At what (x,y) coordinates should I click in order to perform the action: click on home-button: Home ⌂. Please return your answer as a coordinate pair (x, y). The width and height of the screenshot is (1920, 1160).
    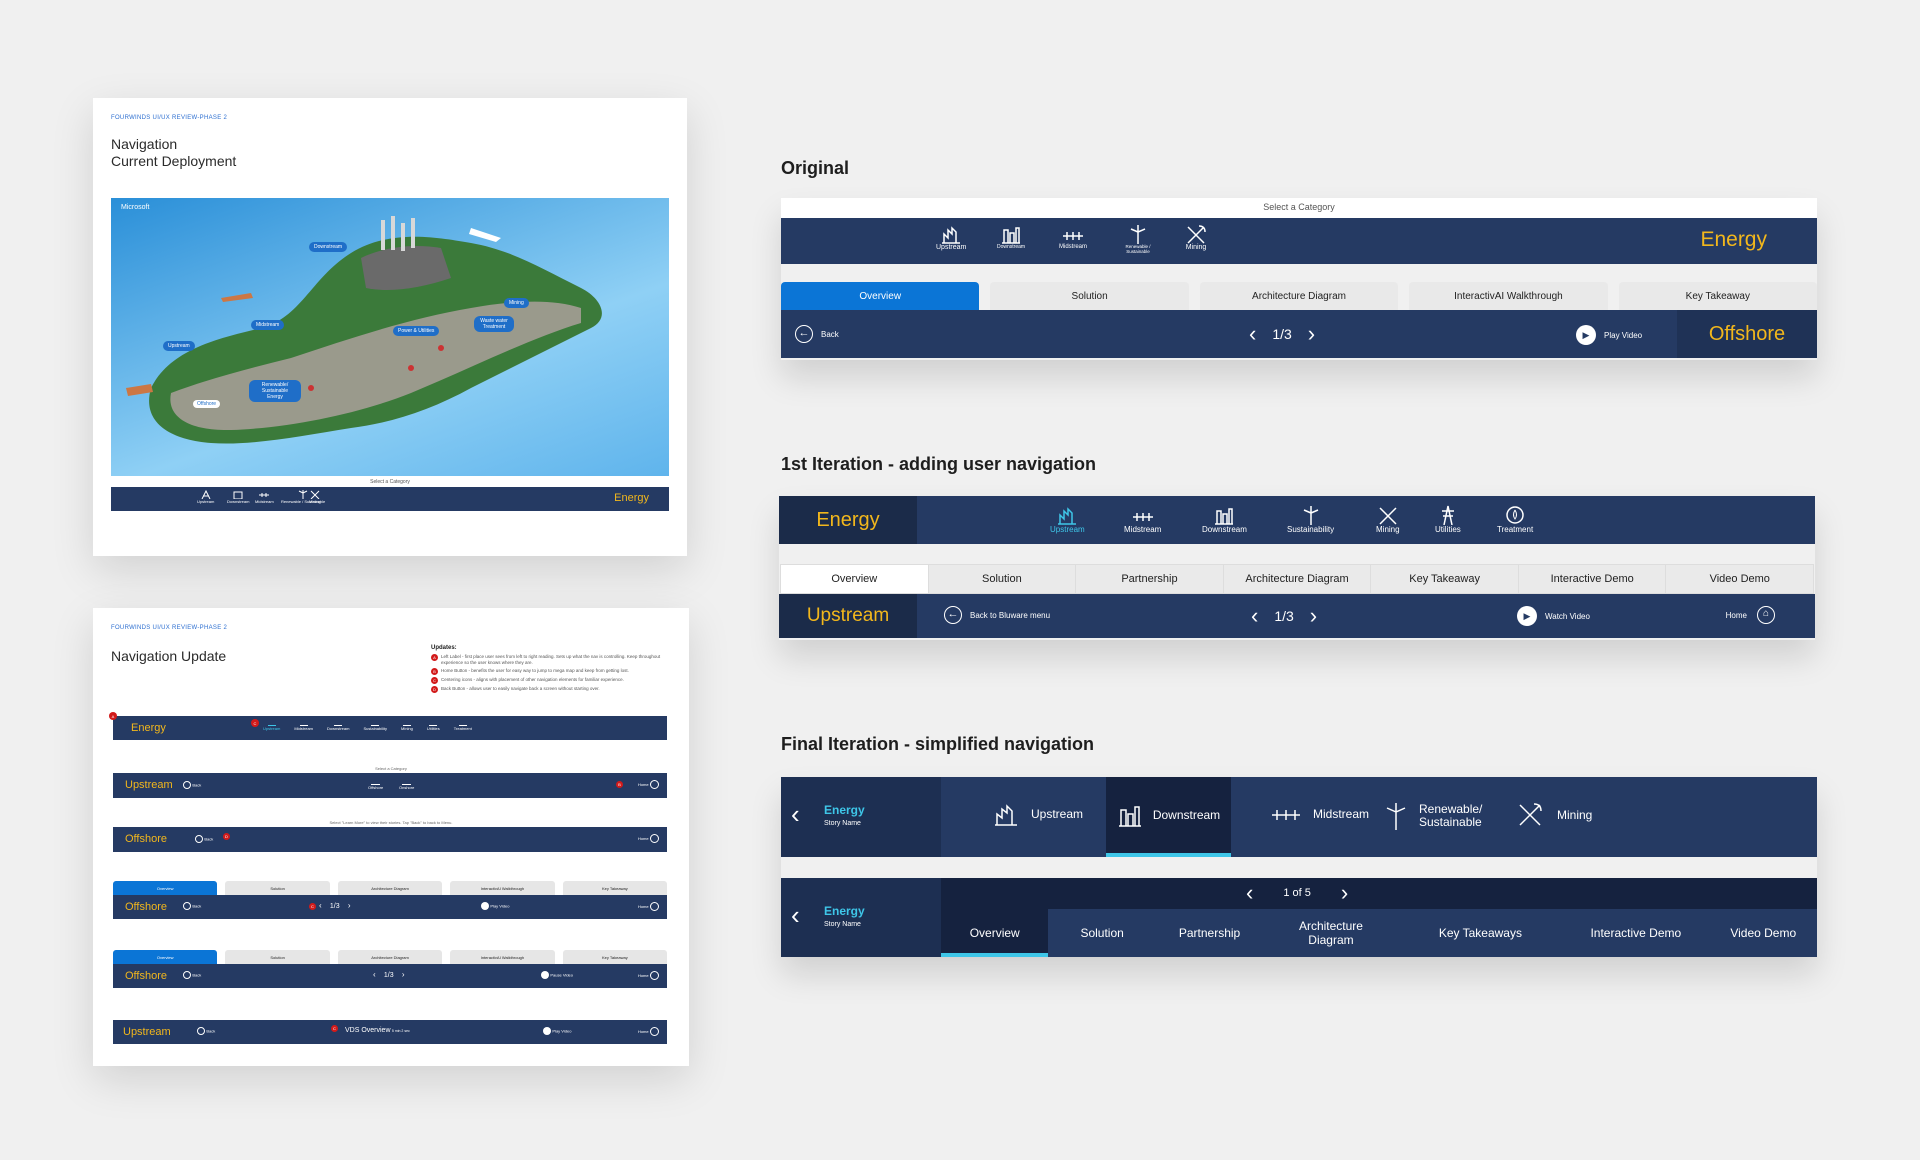
    Looking at the image, I should click on (1750, 615).